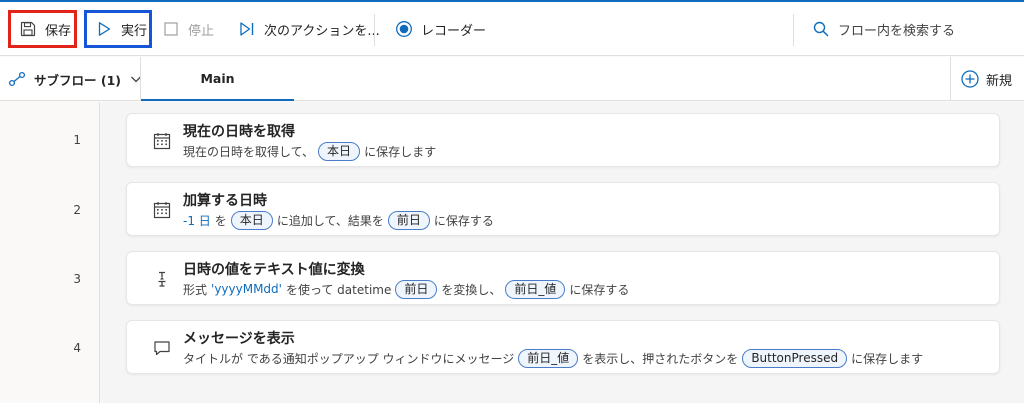  What do you see at coordinates (454, 31) in the screenshot?
I see `recorder-label: レコーダー` at bounding box center [454, 31].